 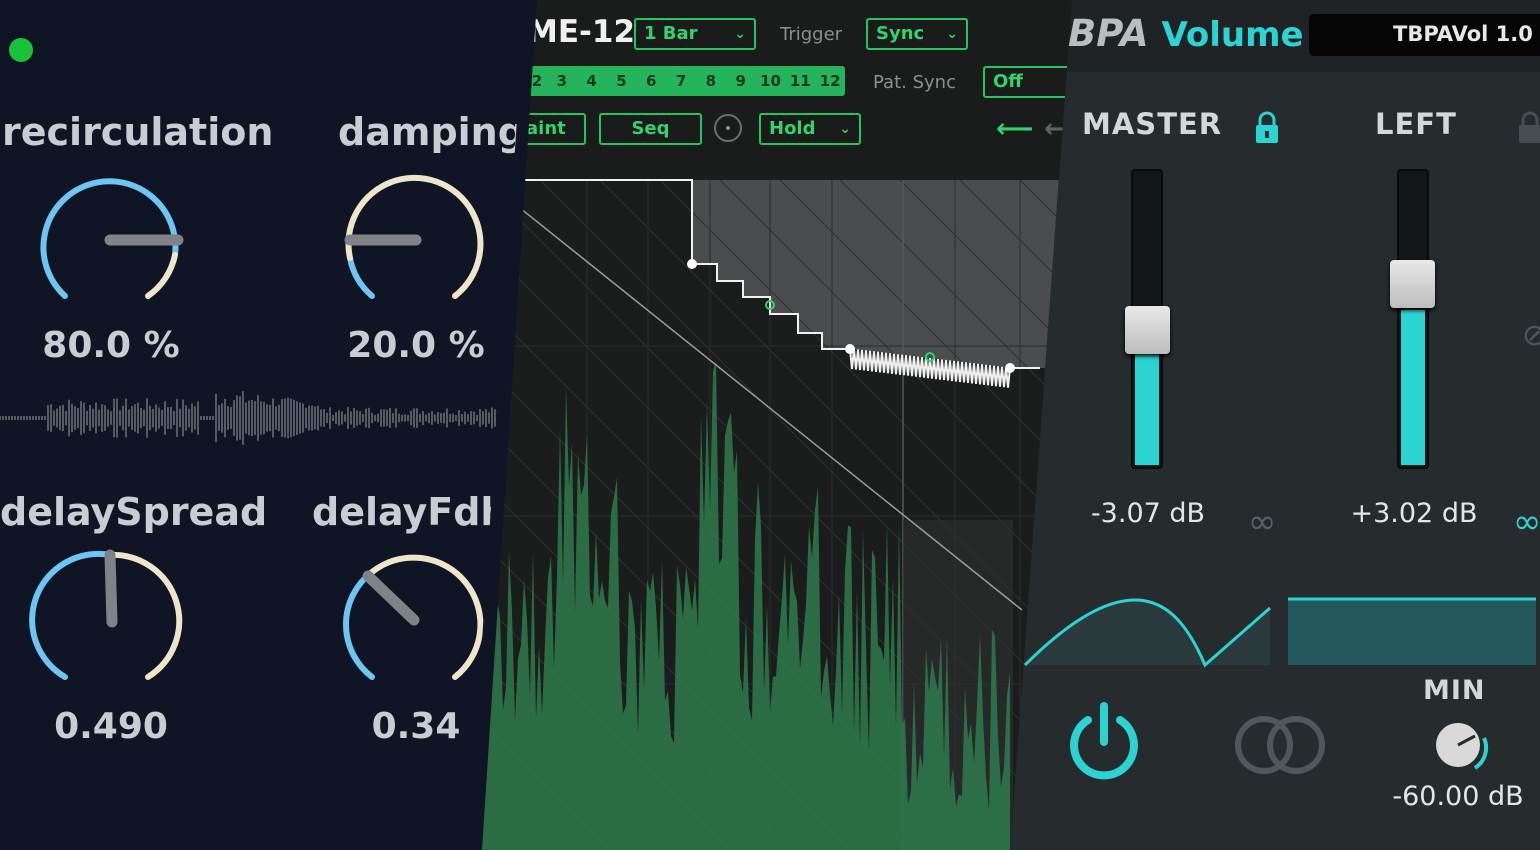 What do you see at coordinates (1412, 284) in the screenshot?
I see `left-fader-handle` at bounding box center [1412, 284].